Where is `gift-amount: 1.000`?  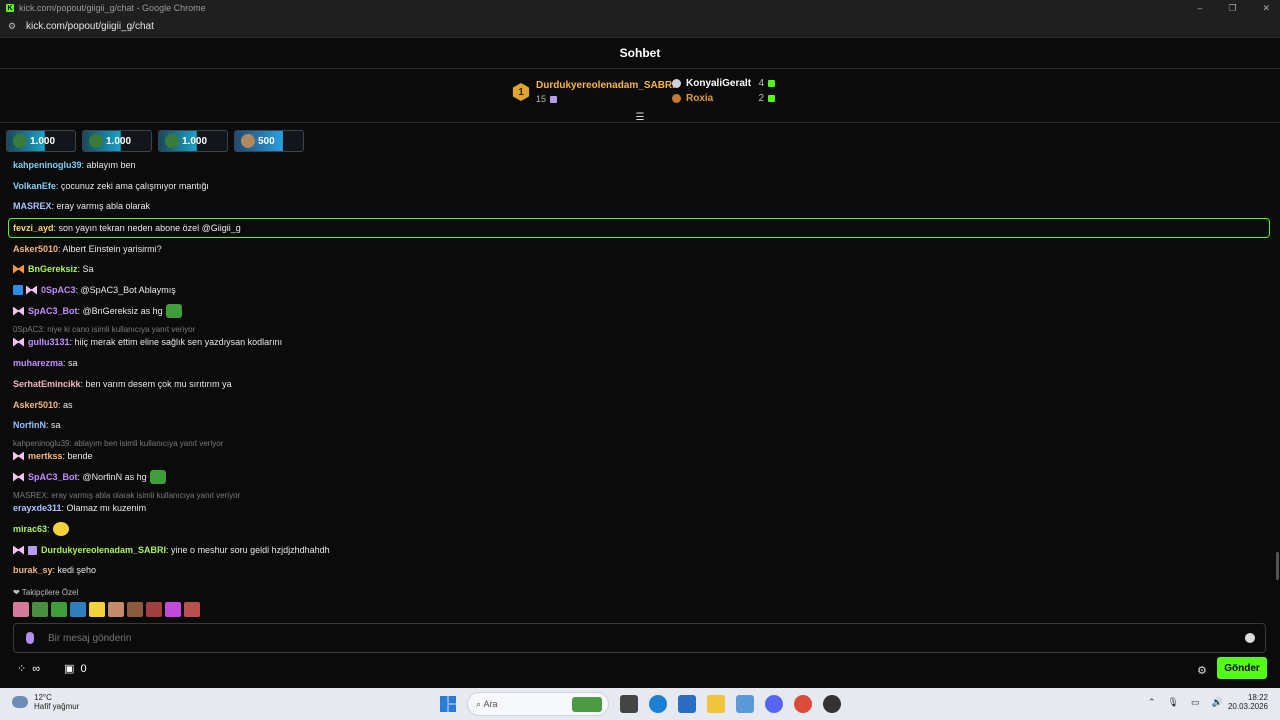
gift-amount: 1.000 is located at coordinates (119, 141).